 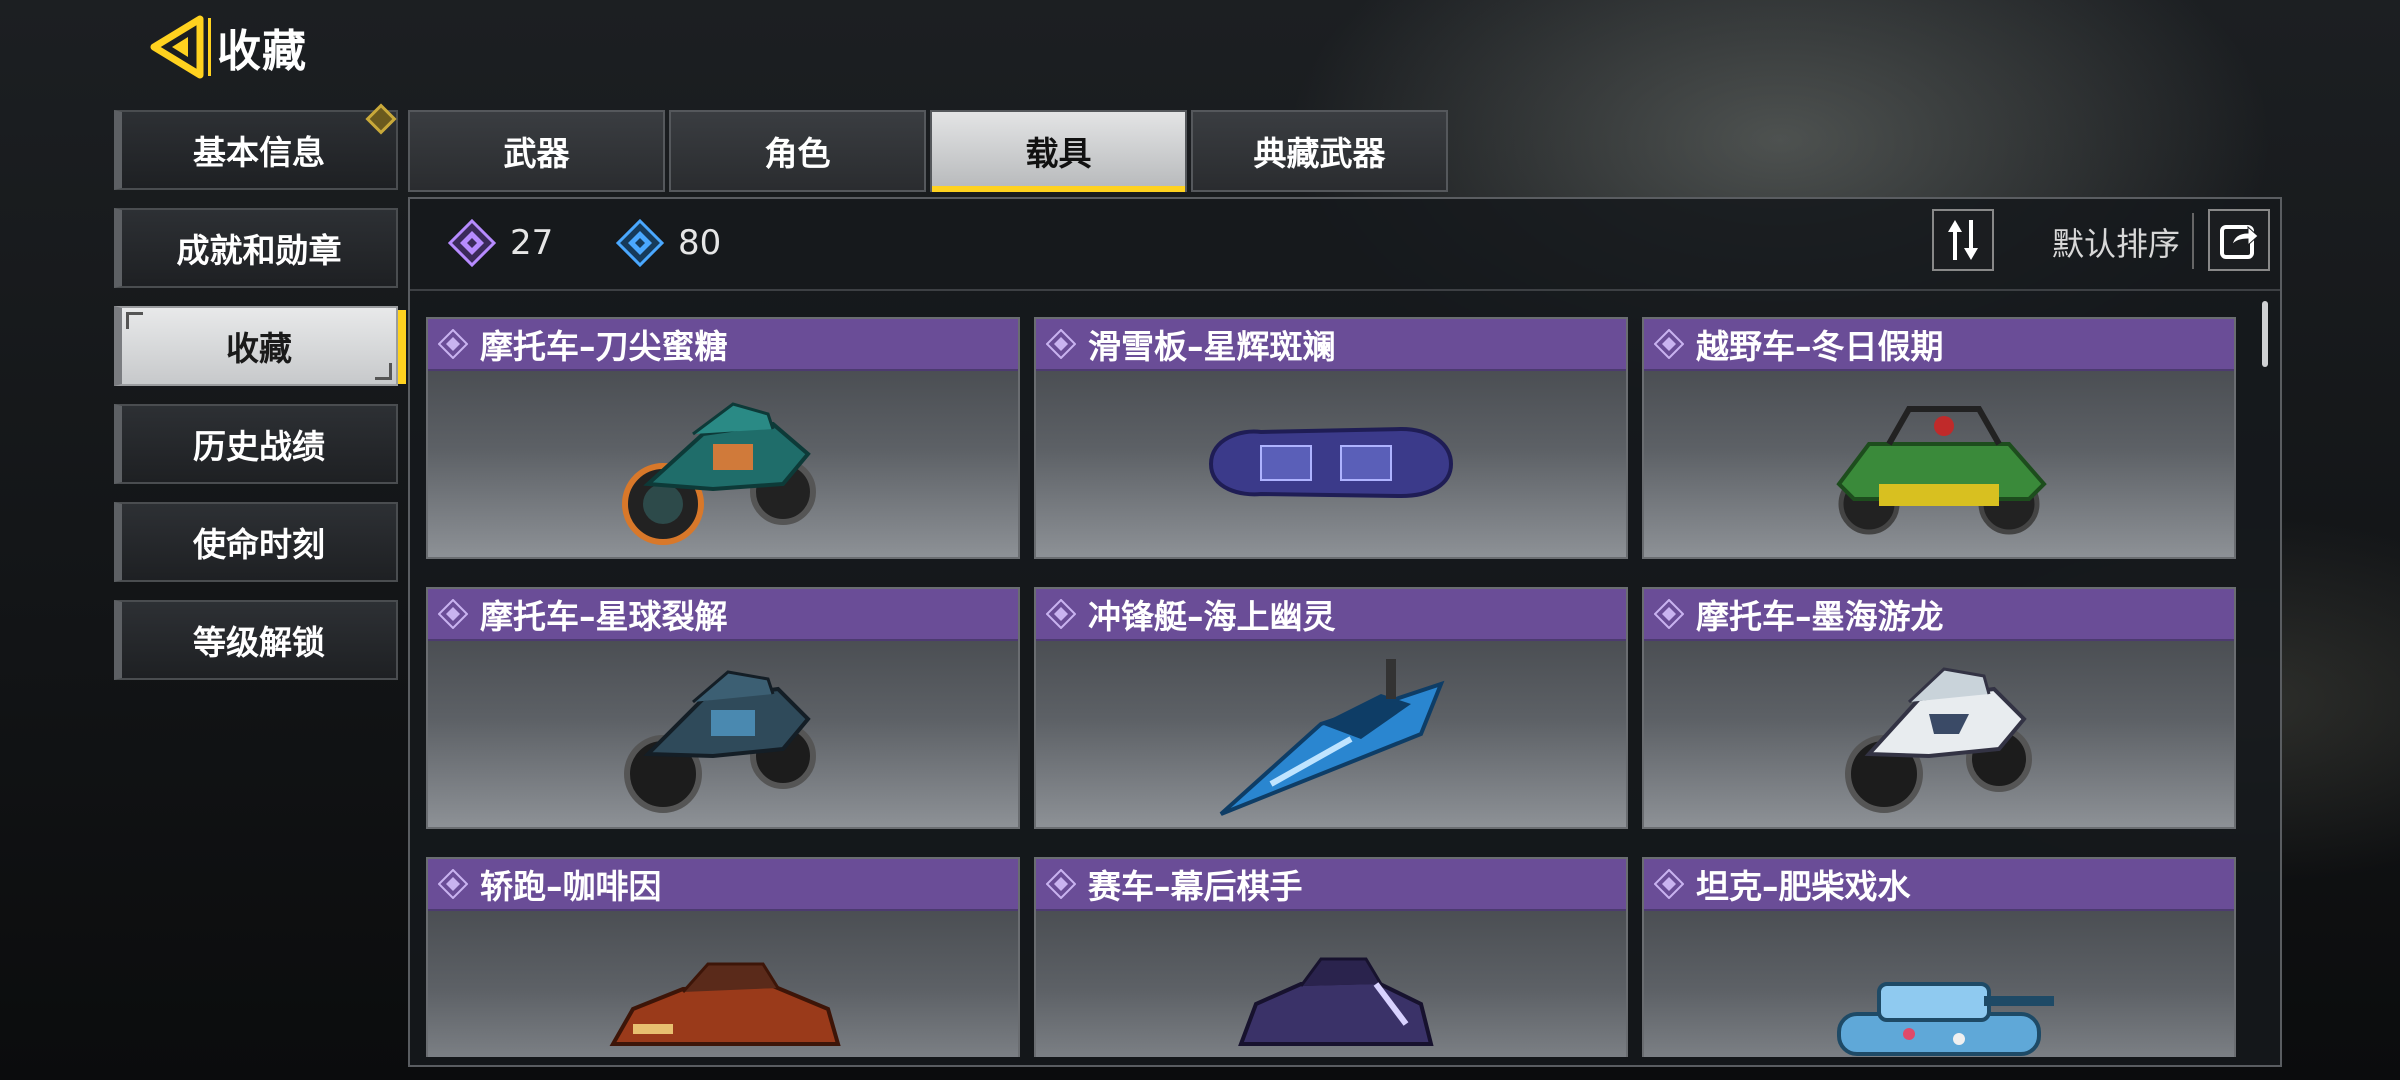 I want to click on back-button: 收藏, so click(x=230, y=47).